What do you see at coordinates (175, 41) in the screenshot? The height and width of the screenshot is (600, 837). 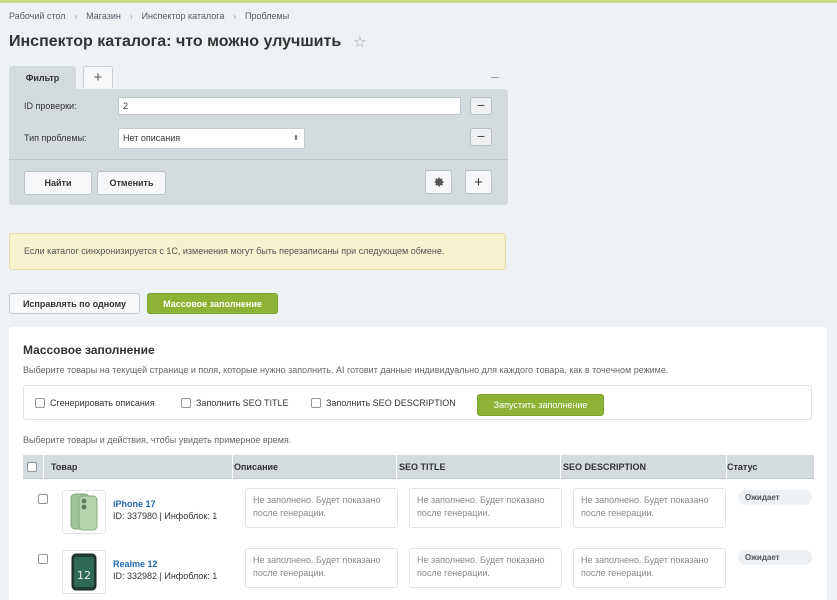 I see `page-title: Инспектор каталога: что можно улучшить` at bounding box center [175, 41].